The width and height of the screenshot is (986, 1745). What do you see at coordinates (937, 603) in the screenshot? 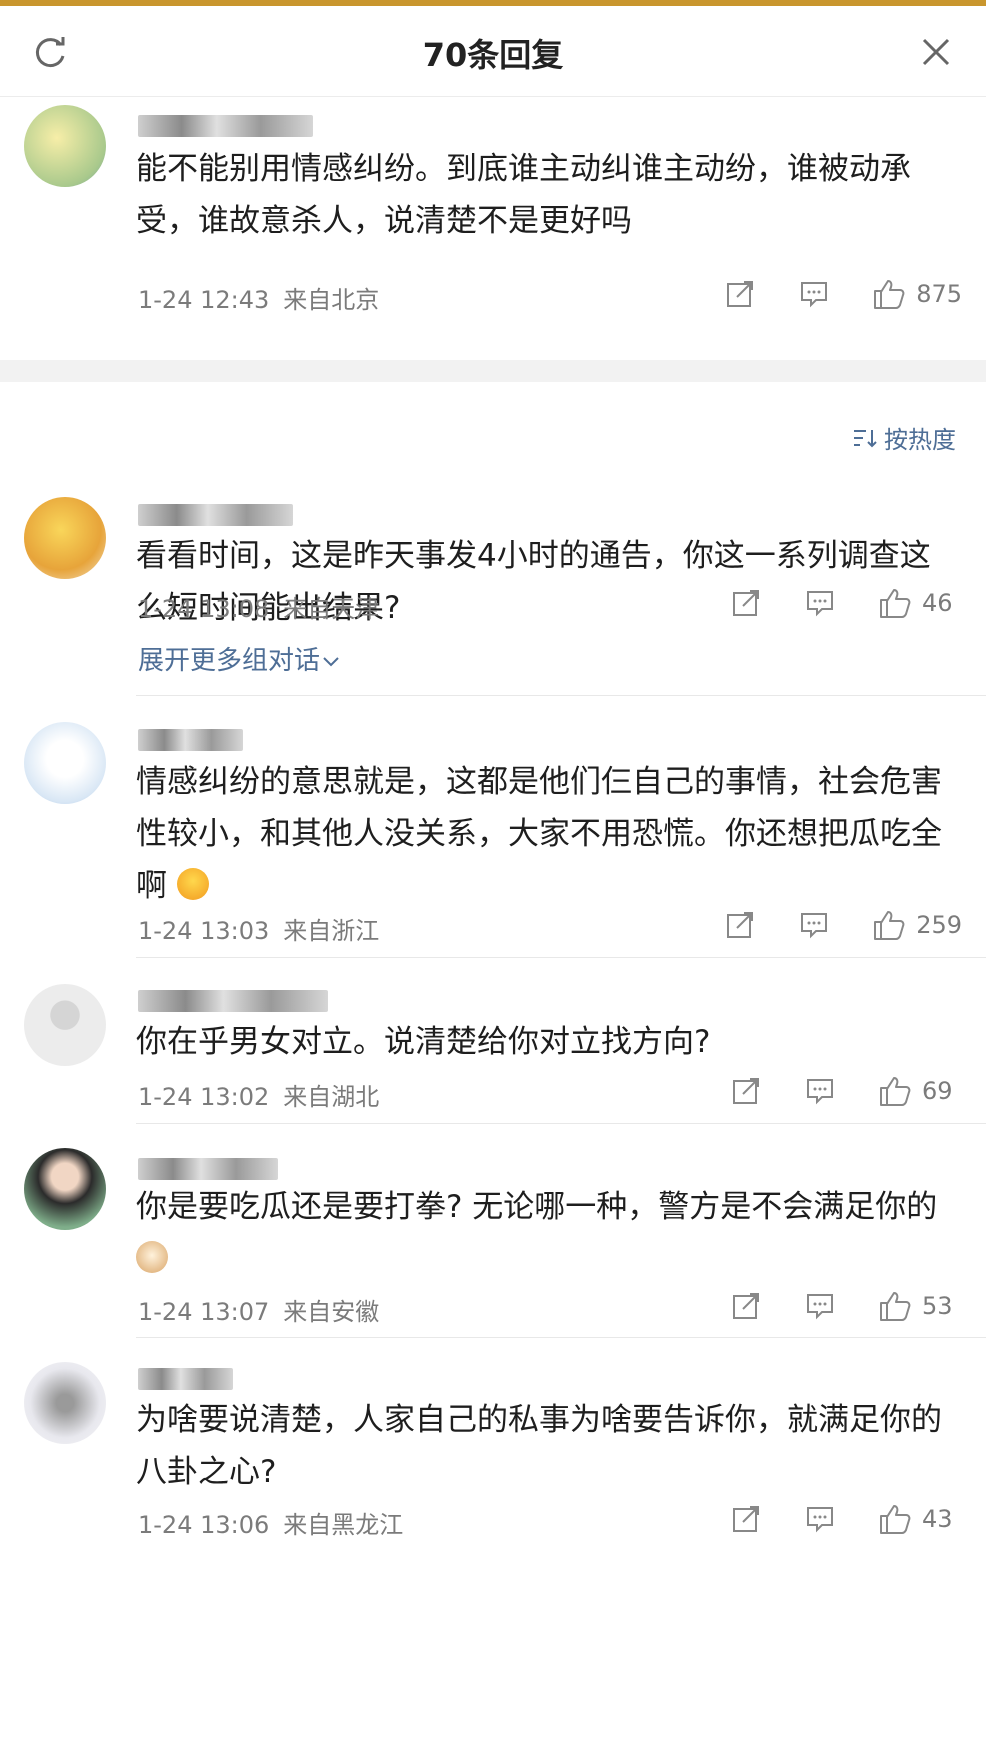
I see `like-count: 46` at bounding box center [937, 603].